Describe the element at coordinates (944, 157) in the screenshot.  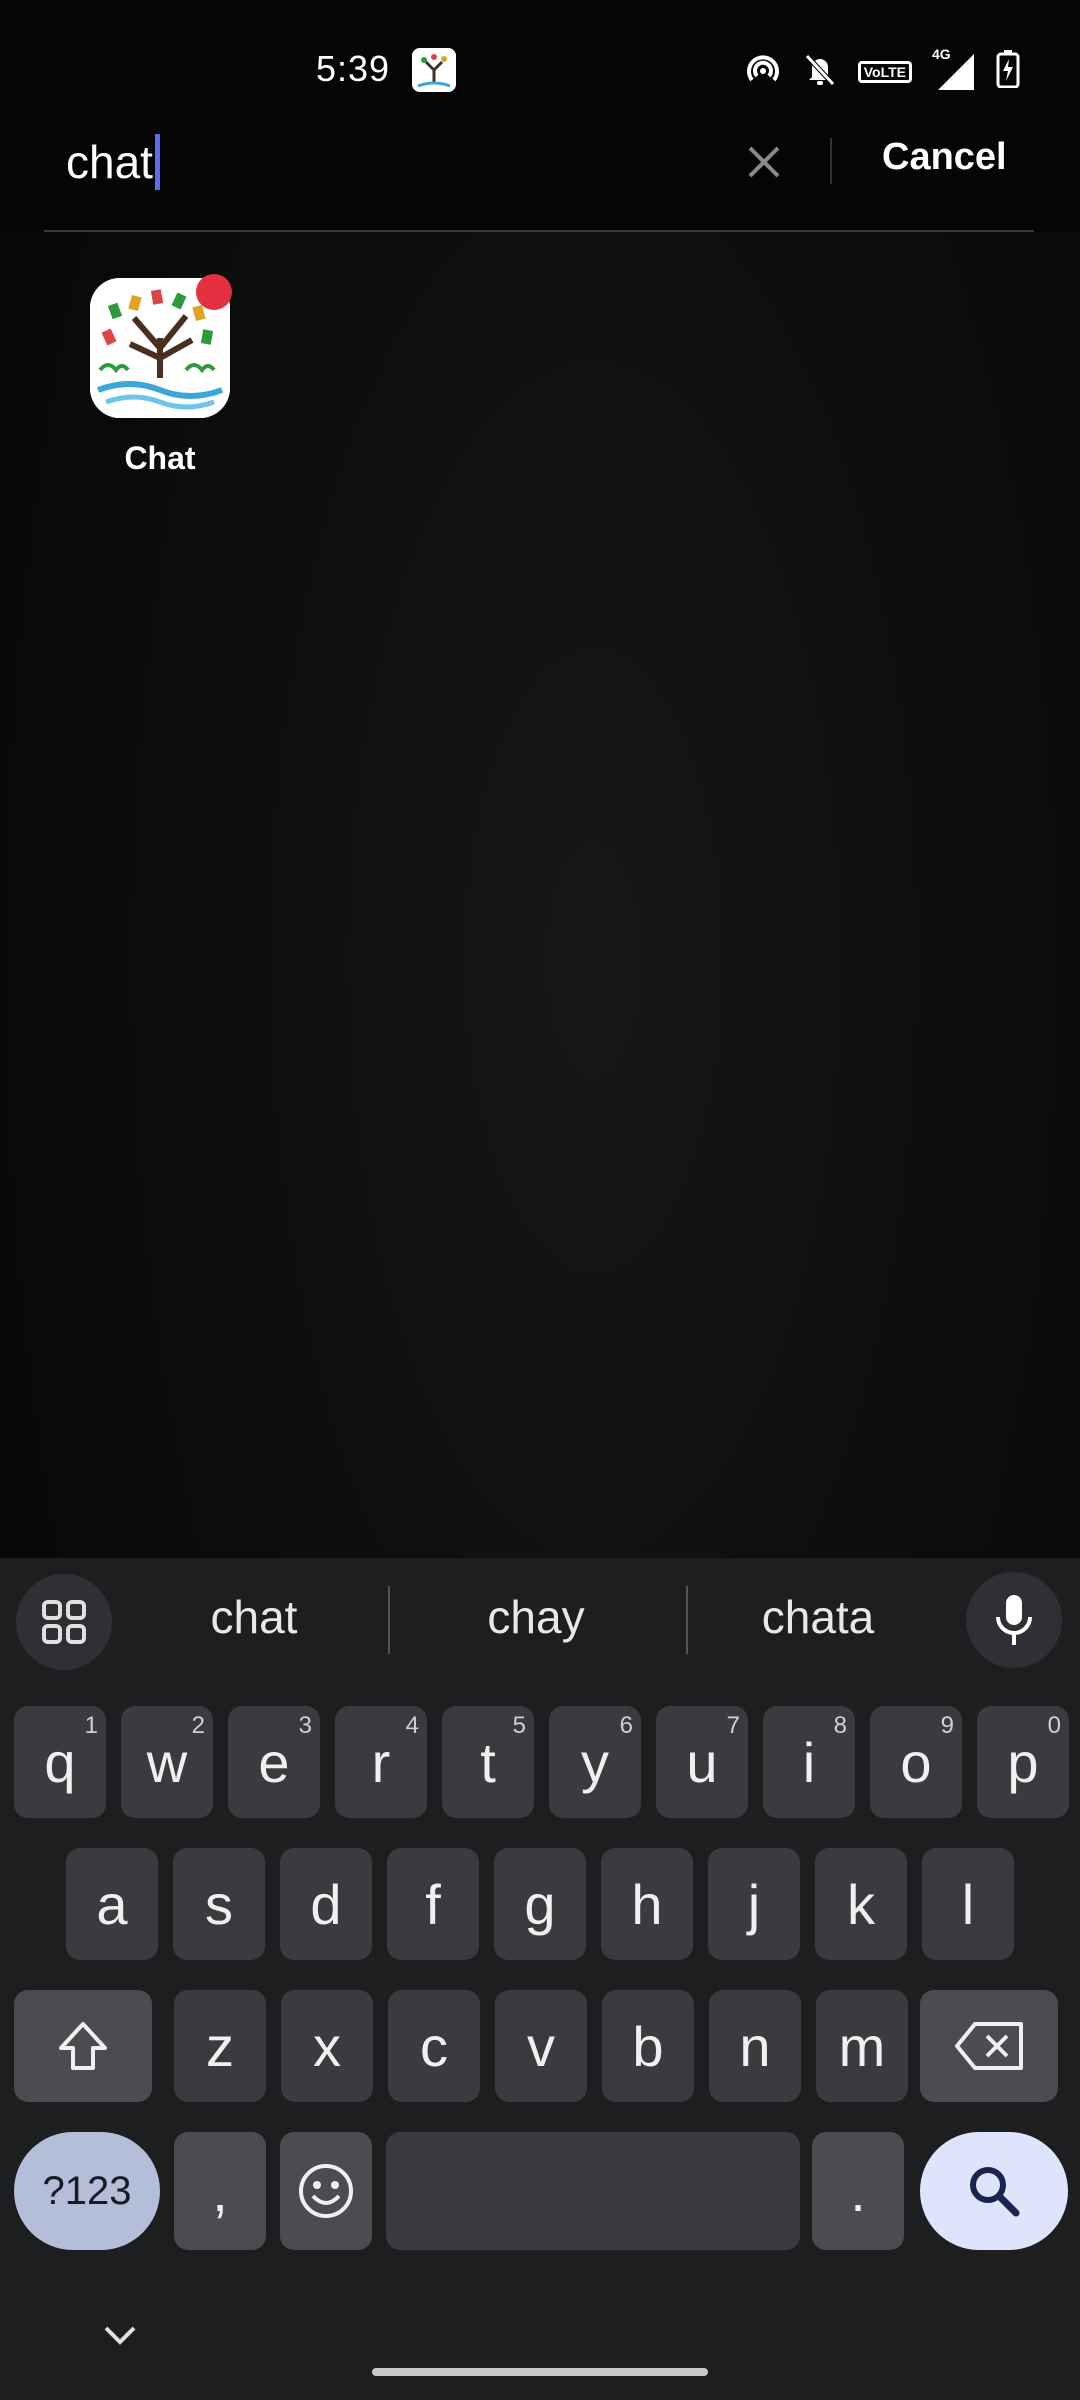
I see `cancel-button: Cancel` at that location.